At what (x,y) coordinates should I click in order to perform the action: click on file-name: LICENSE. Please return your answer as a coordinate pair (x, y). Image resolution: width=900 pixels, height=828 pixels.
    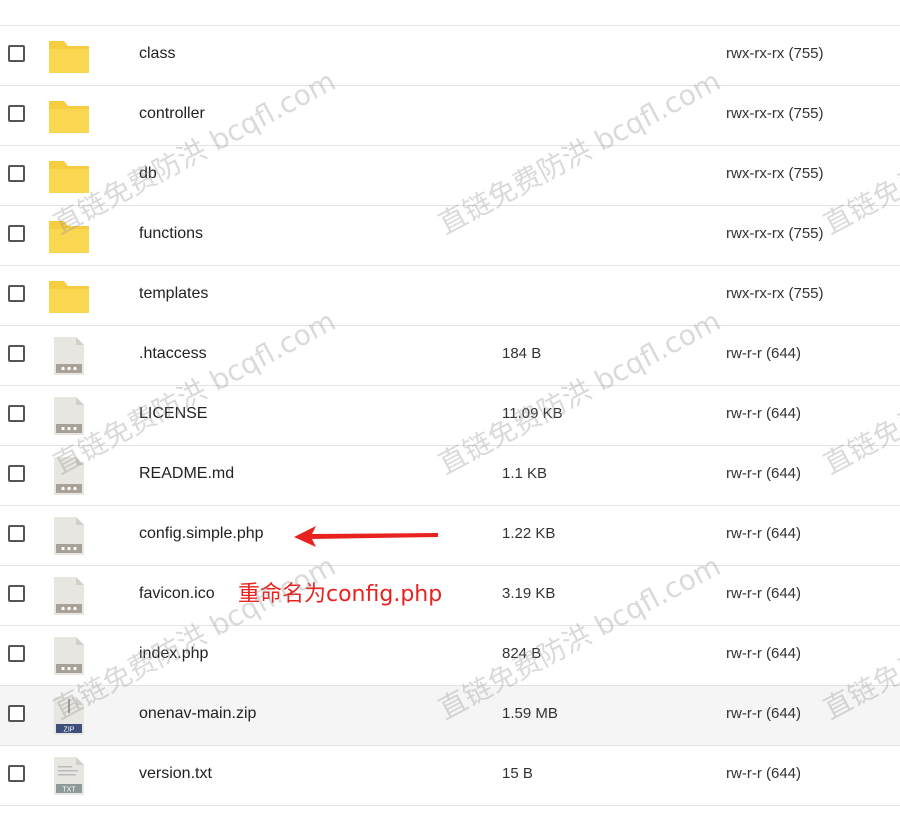
    Looking at the image, I should click on (173, 414).